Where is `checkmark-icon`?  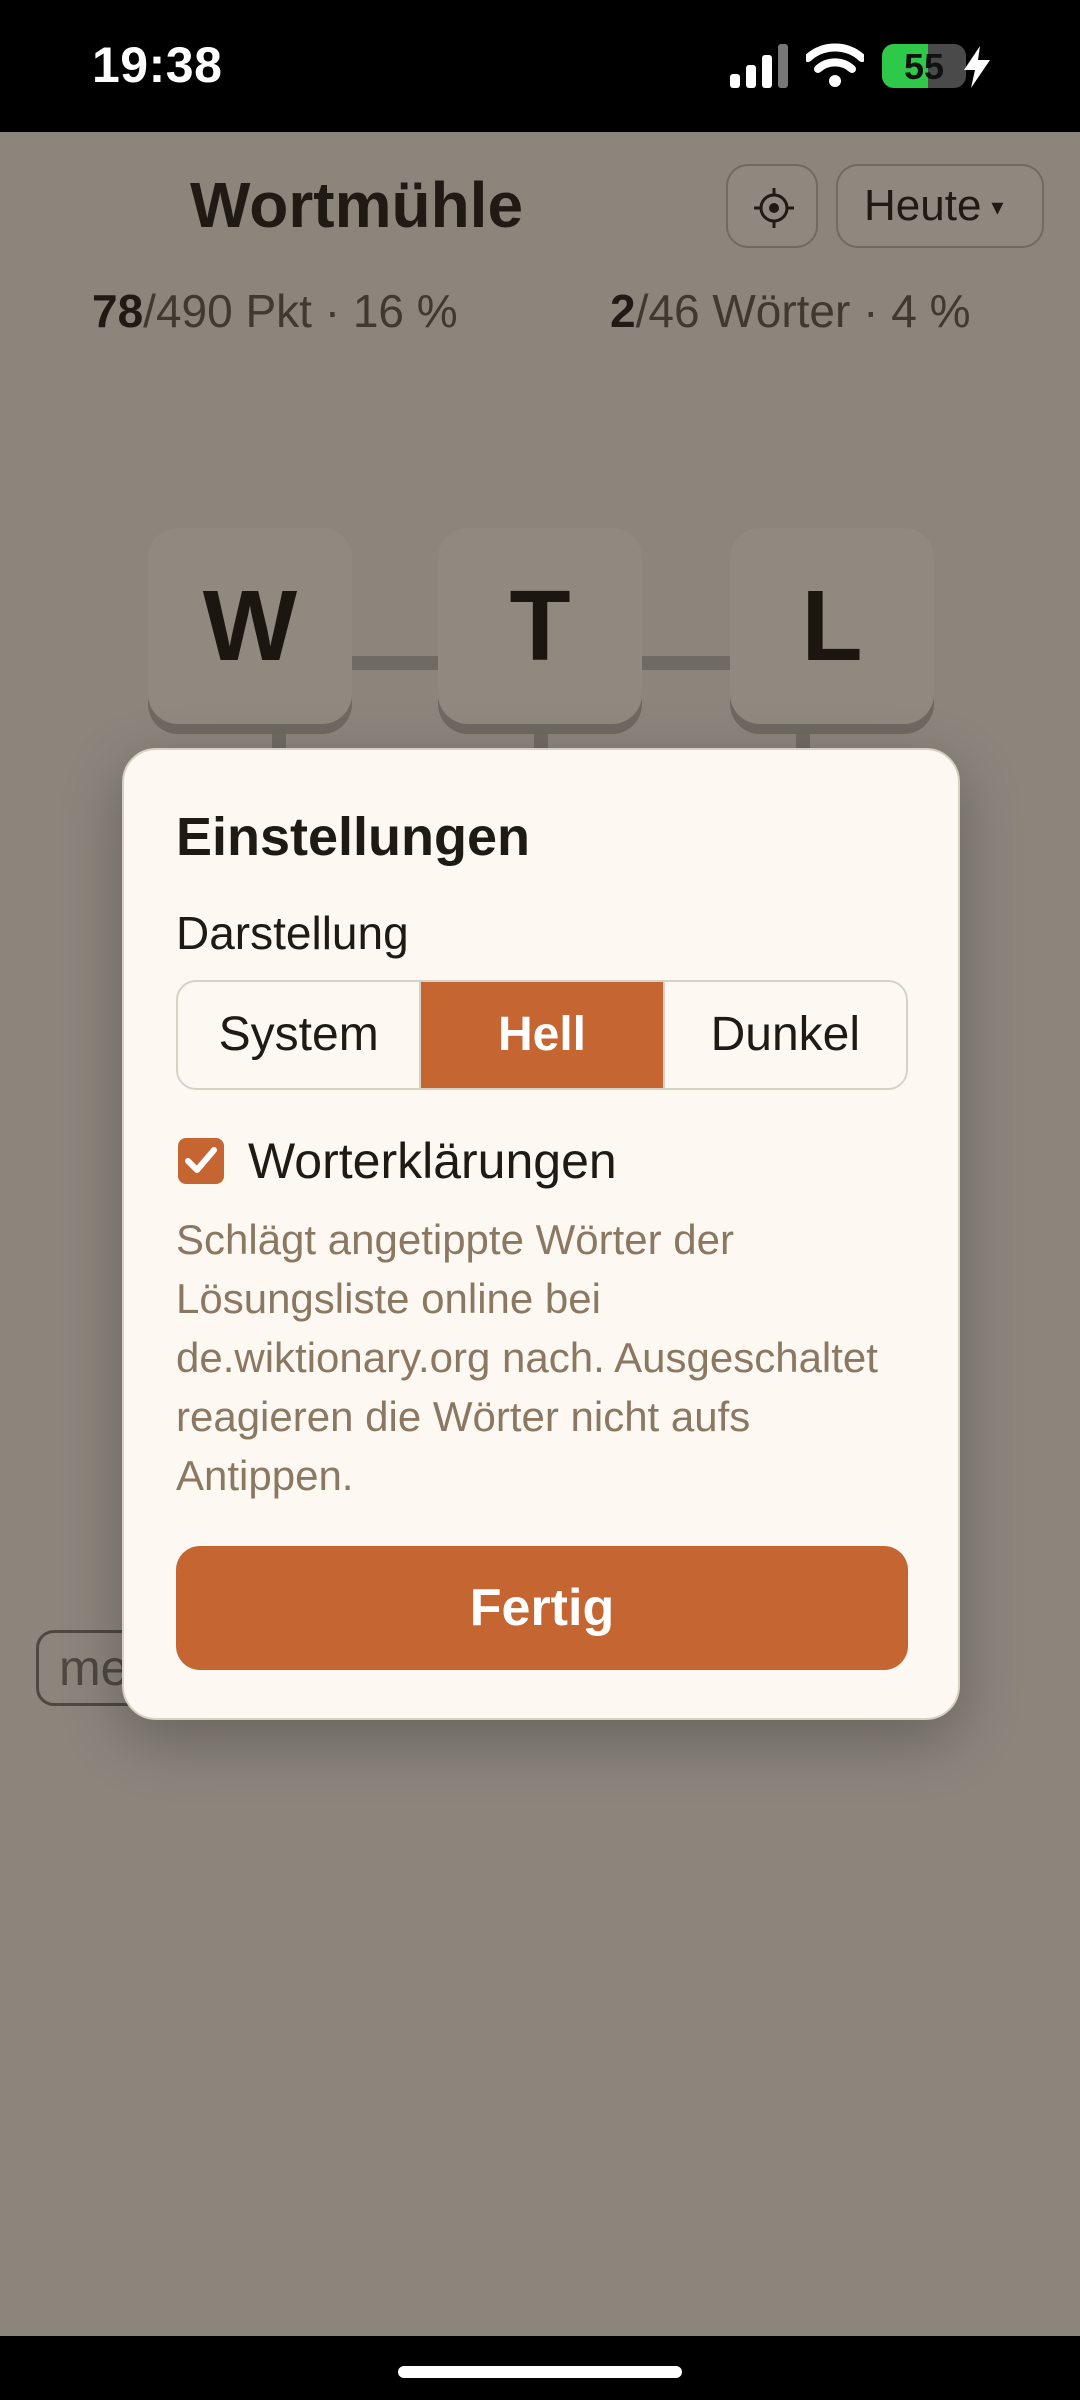 checkmark-icon is located at coordinates (201, 1160).